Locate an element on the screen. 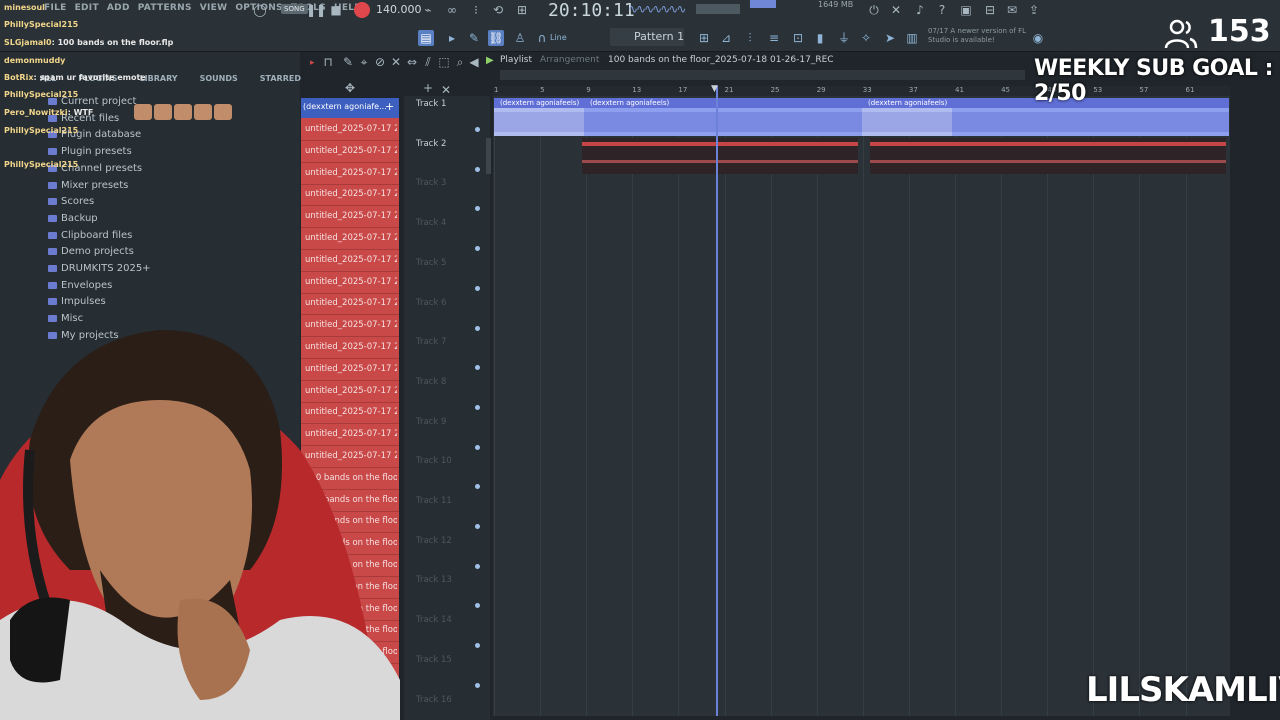  select-icon: ⬚ is located at coordinates (444, 62).